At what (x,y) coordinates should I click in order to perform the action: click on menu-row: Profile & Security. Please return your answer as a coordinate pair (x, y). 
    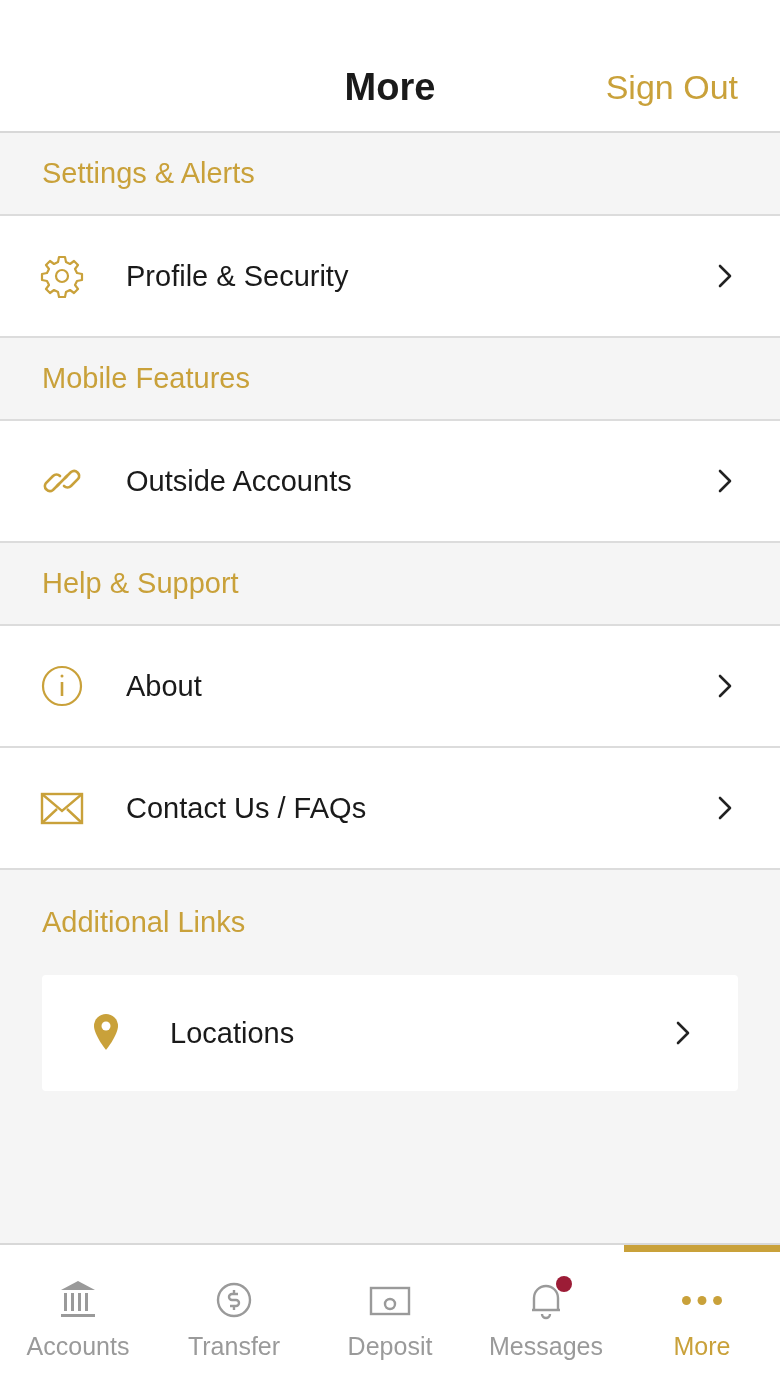
    Looking at the image, I should click on (390, 277).